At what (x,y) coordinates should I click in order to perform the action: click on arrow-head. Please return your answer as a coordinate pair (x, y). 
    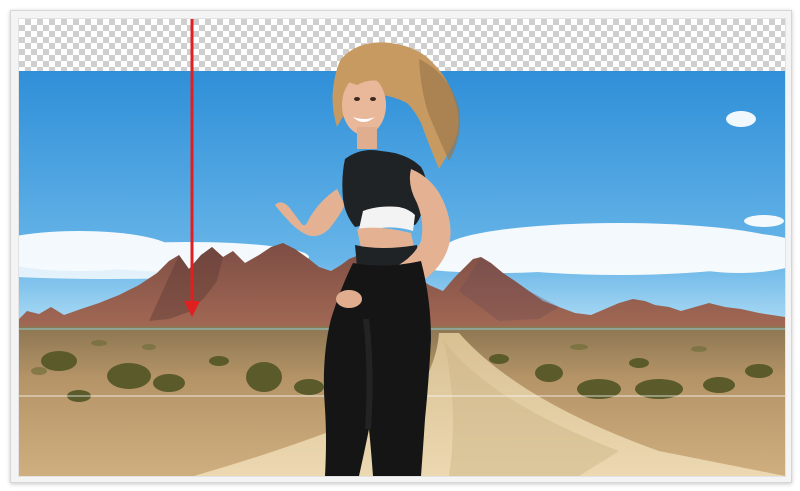
    Looking at the image, I should click on (192, 309).